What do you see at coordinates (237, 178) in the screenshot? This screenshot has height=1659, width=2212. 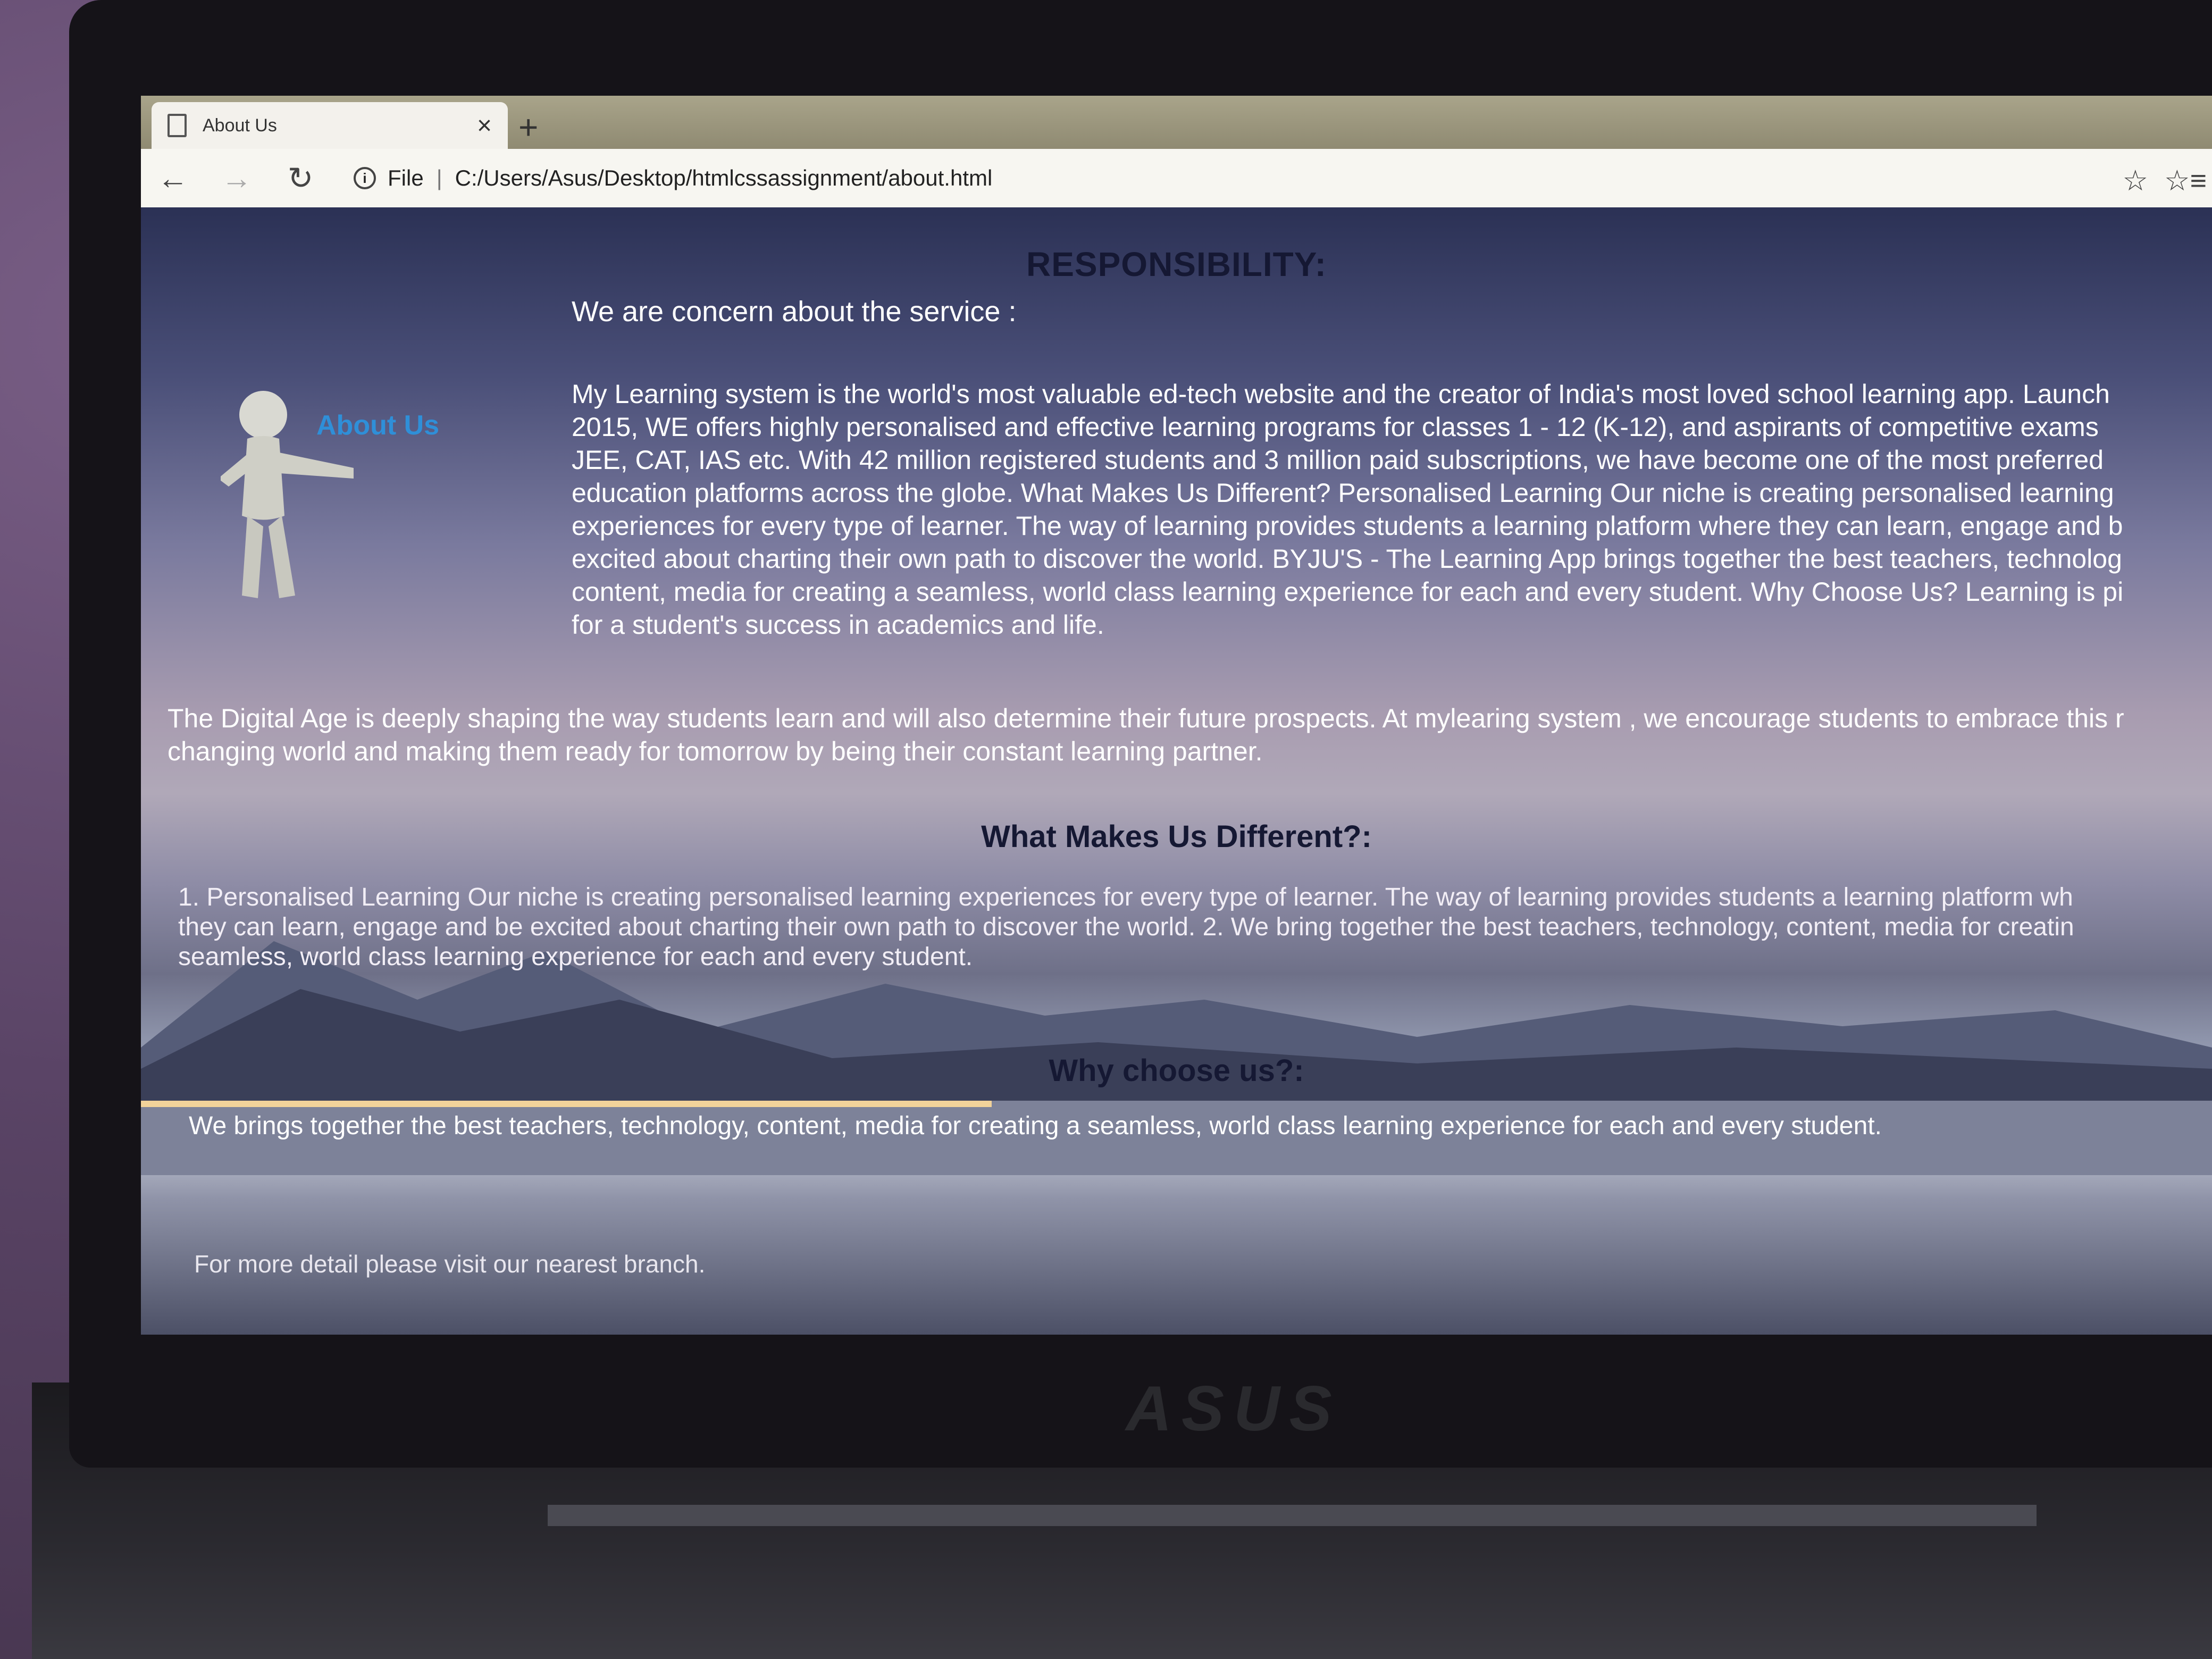 I see `forward-button: →` at bounding box center [237, 178].